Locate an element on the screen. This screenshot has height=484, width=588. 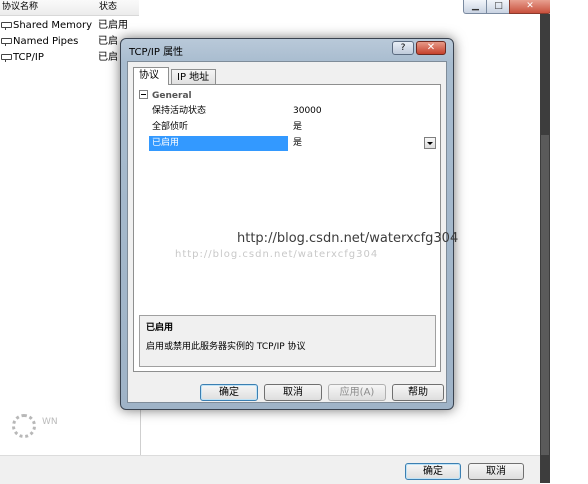
list-item: Shared Memory 已启用 is located at coordinates (64, 26).